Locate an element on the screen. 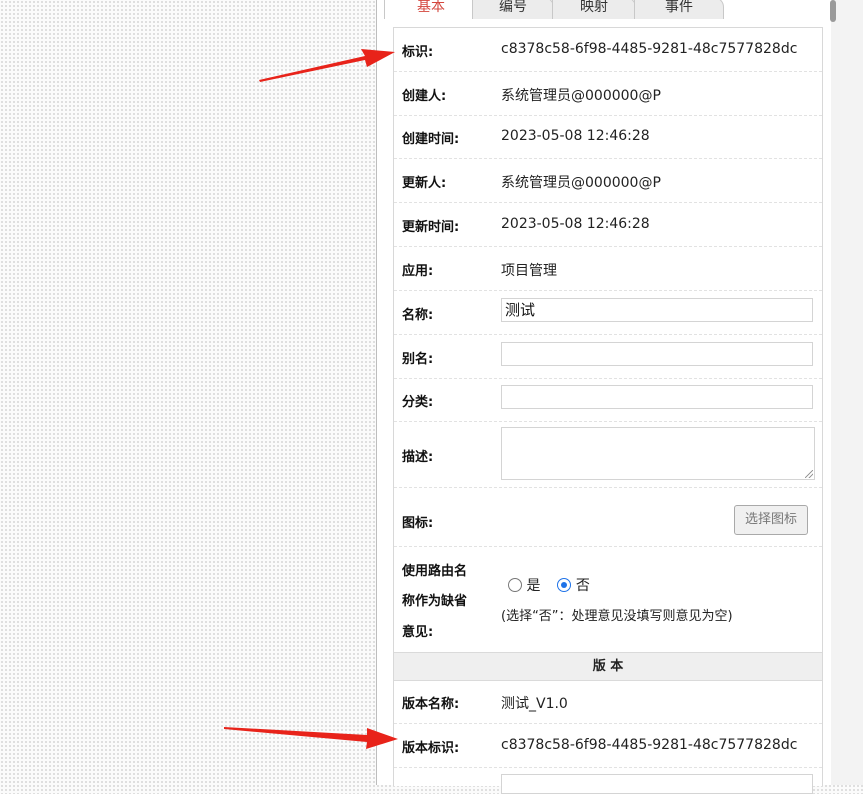 The image size is (863, 794). created-time-value: 2023-05-08 12:46:28 is located at coordinates (575, 136).